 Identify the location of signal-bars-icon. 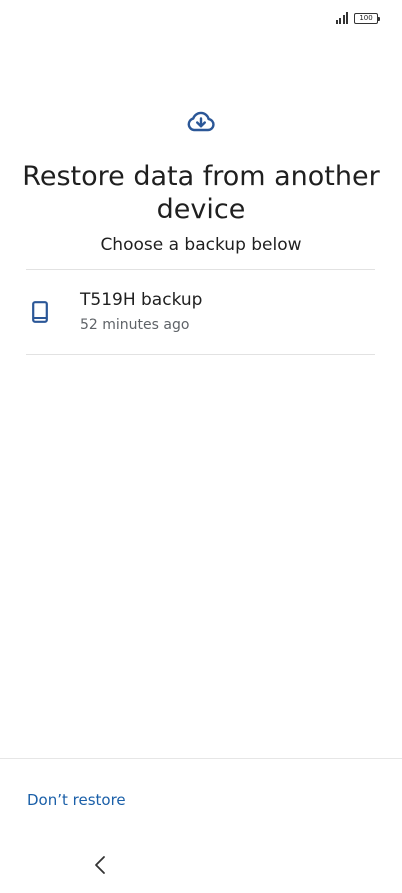
(341, 18).